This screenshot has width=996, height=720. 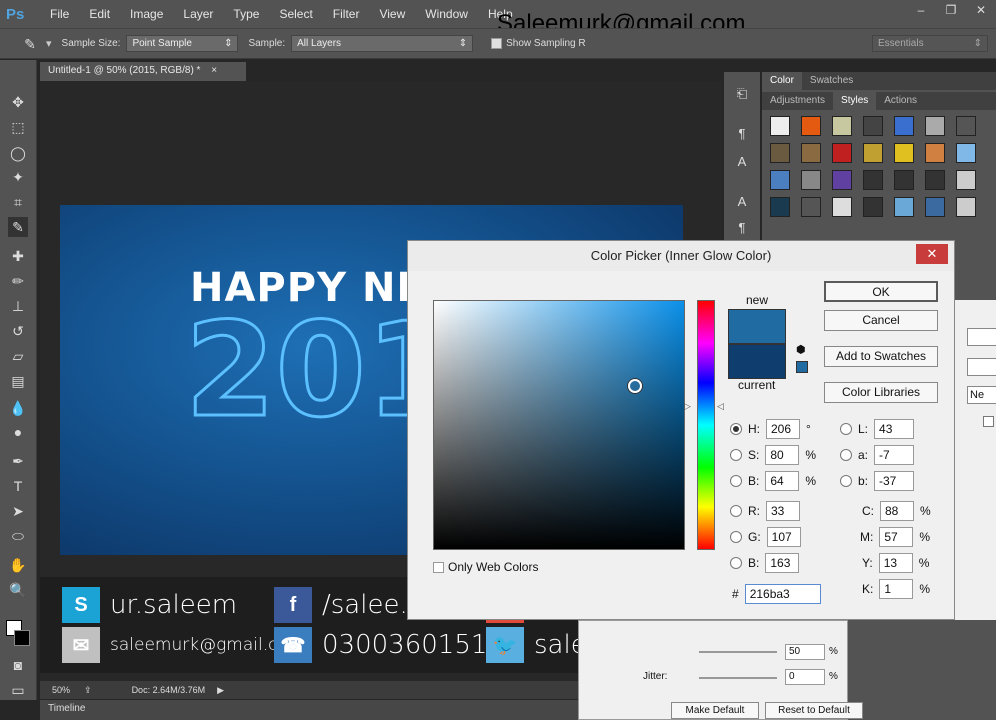 I want to click on type-tool-icon: T, so click(x=18, y=486).